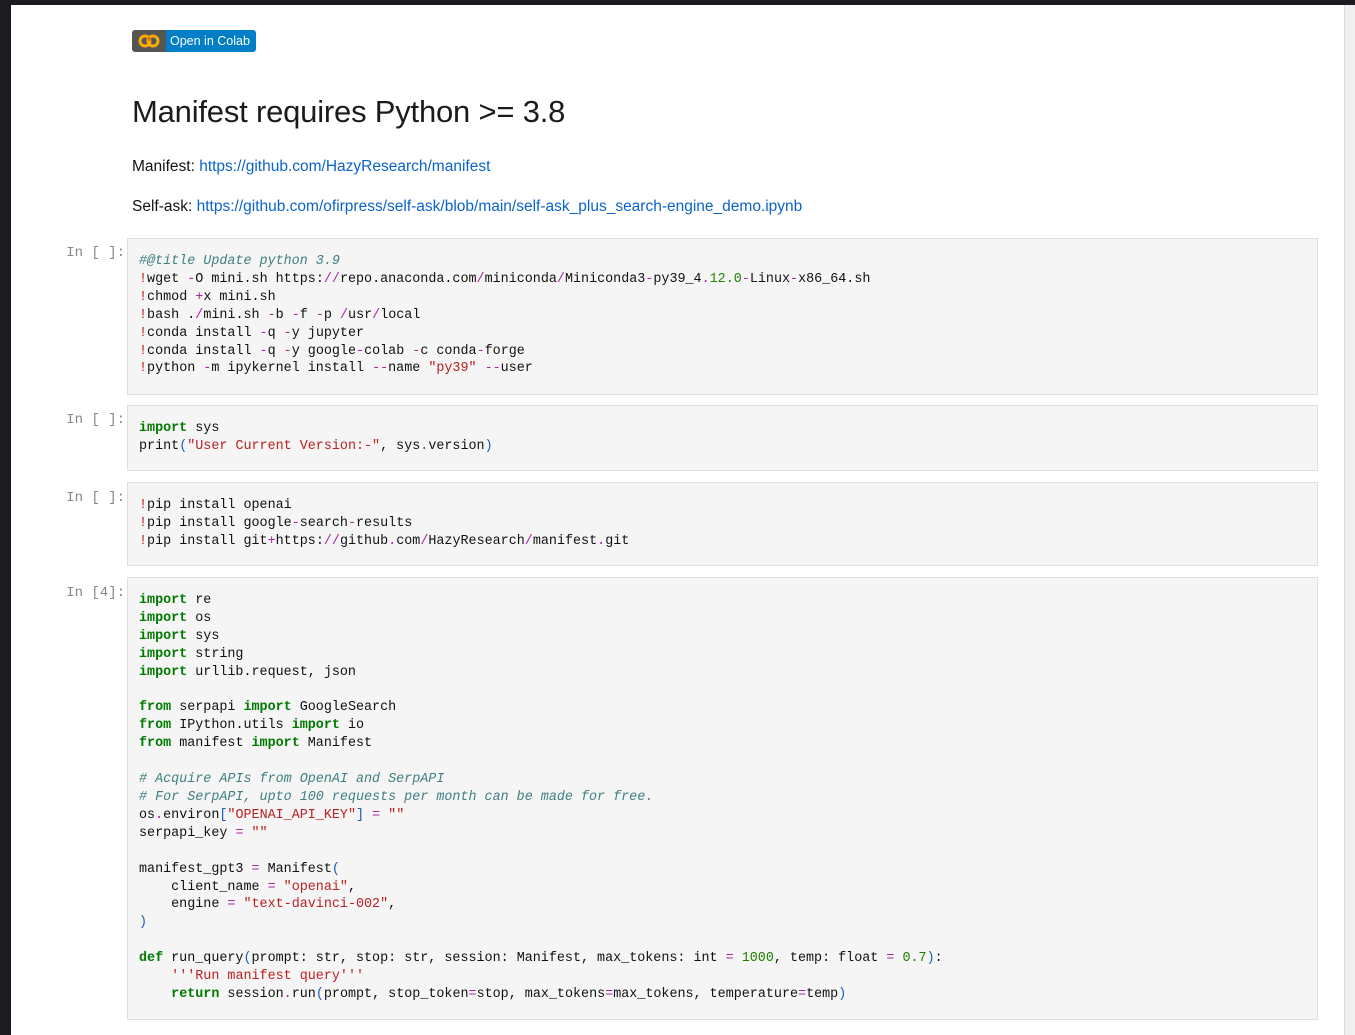  I want to click on code-token: y jupyter, so click(328, 333).